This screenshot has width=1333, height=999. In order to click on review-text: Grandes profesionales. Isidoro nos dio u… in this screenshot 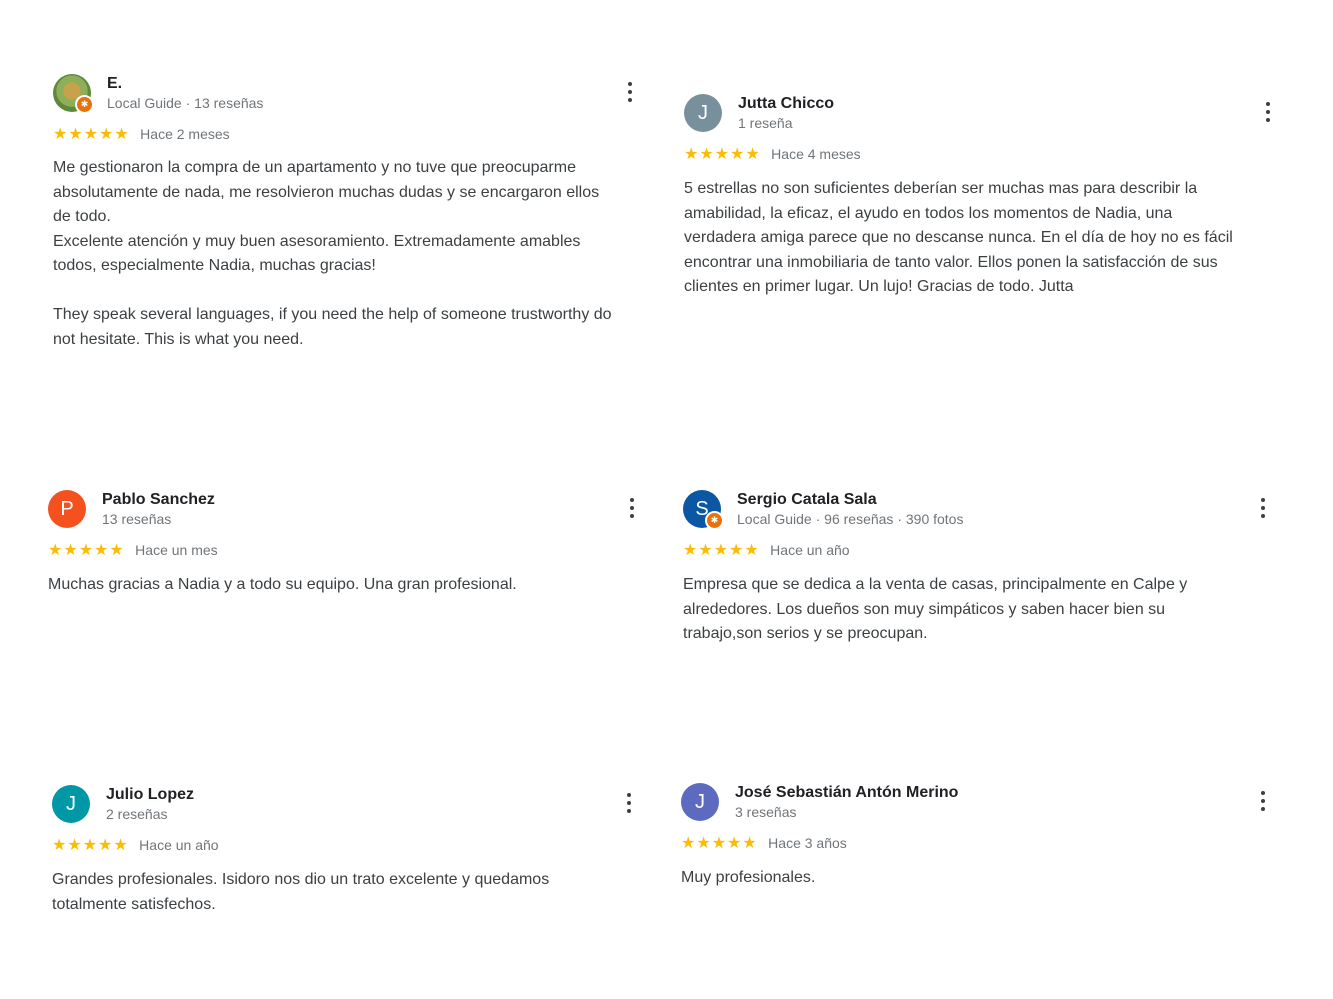, I will do `click(301, 892)`.